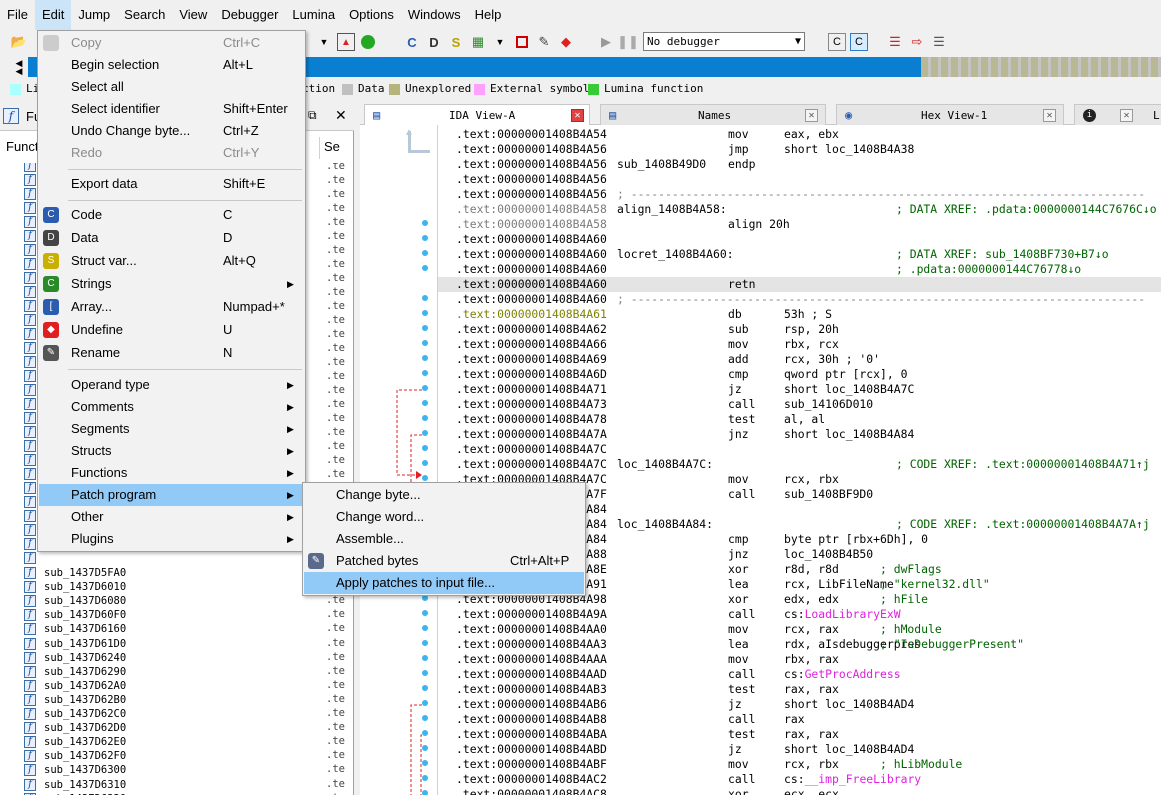  I want to click on menu-item-data: D Data D, so click(171, 238).